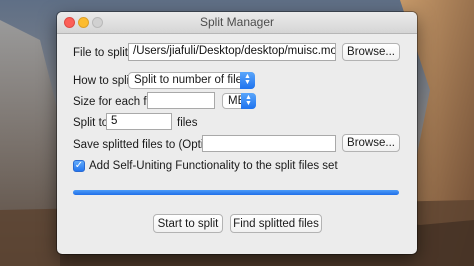 This screenshot has width=474, height=266. What do you see at coordinates (139, 121) in the screenshot?
I see `split-count-field: 5` at bounding box center [139, 121].